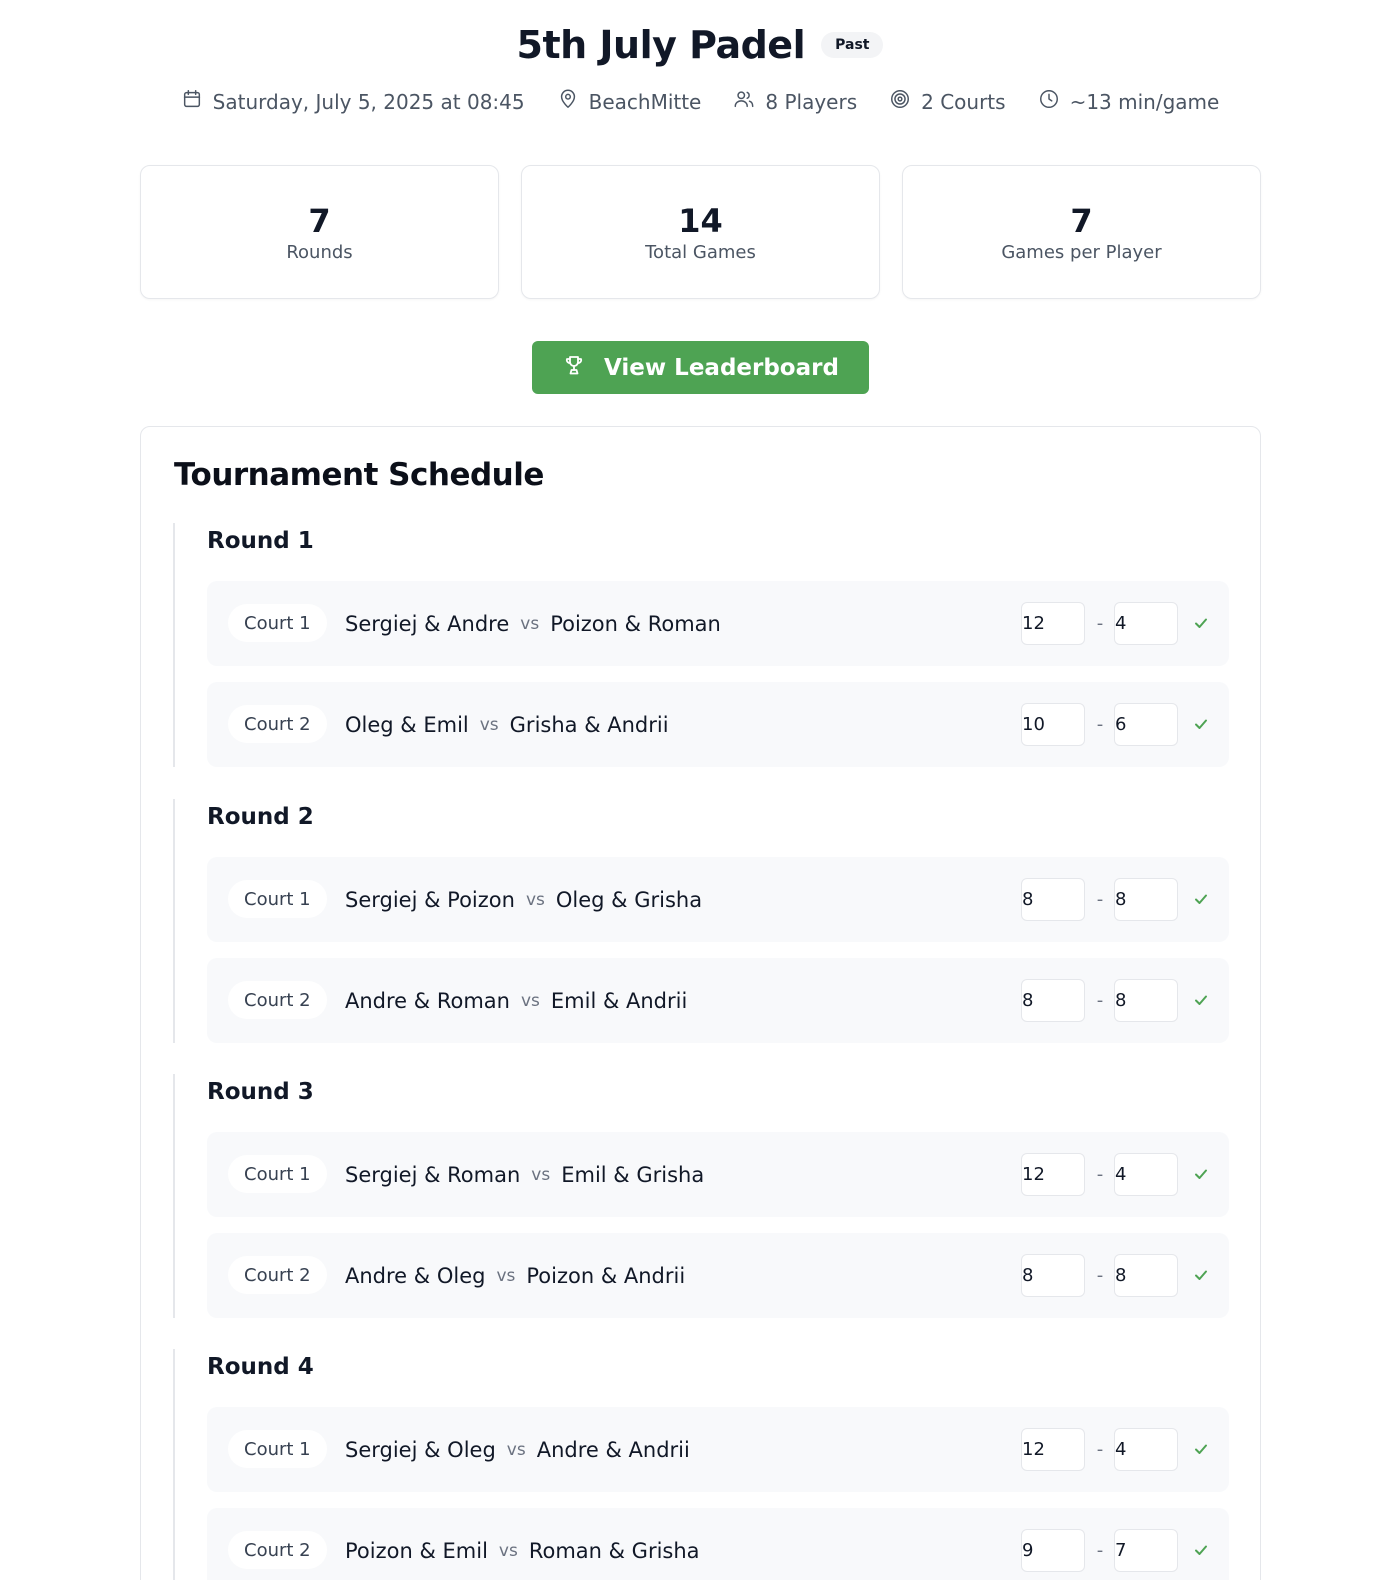 This screenshot has height=1580, width=1400. What do you see at coordinates (633, 1174) in the screenshot?
I see `team-b: Emil & Grisha` at bounding box center [633, 1174].